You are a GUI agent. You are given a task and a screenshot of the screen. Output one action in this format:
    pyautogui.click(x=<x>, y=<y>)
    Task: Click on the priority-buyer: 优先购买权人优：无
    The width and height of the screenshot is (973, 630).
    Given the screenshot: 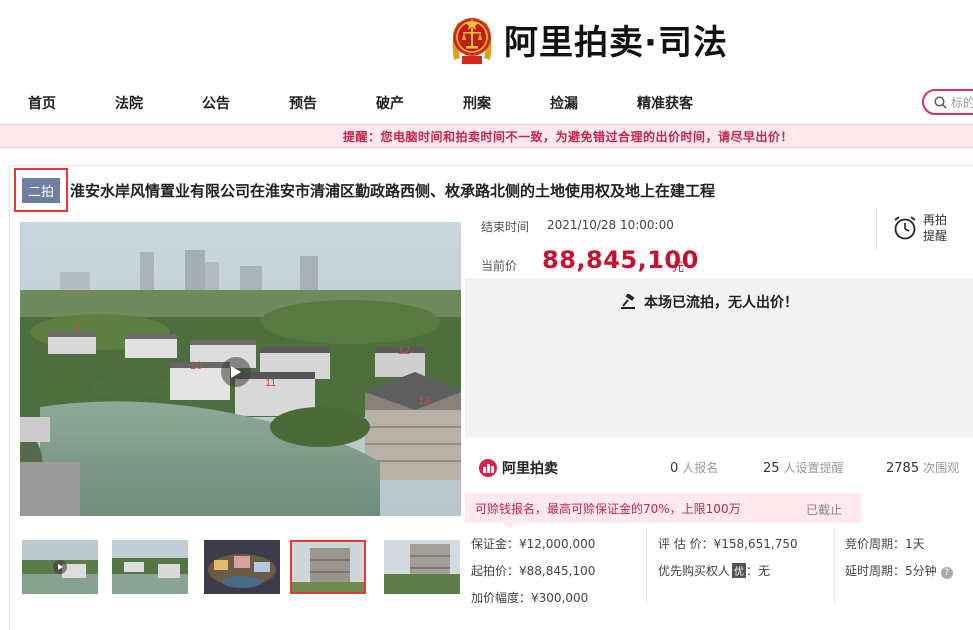 What is the action you would take?
    pyautogui.click(x=714, y=570)
    